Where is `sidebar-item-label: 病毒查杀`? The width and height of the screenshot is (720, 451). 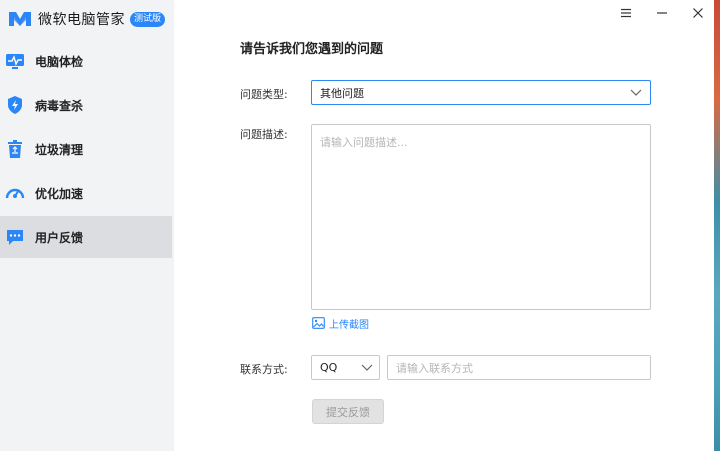
sidebar-item-label: 病毒查杀 is located at coordinates (59, 105).